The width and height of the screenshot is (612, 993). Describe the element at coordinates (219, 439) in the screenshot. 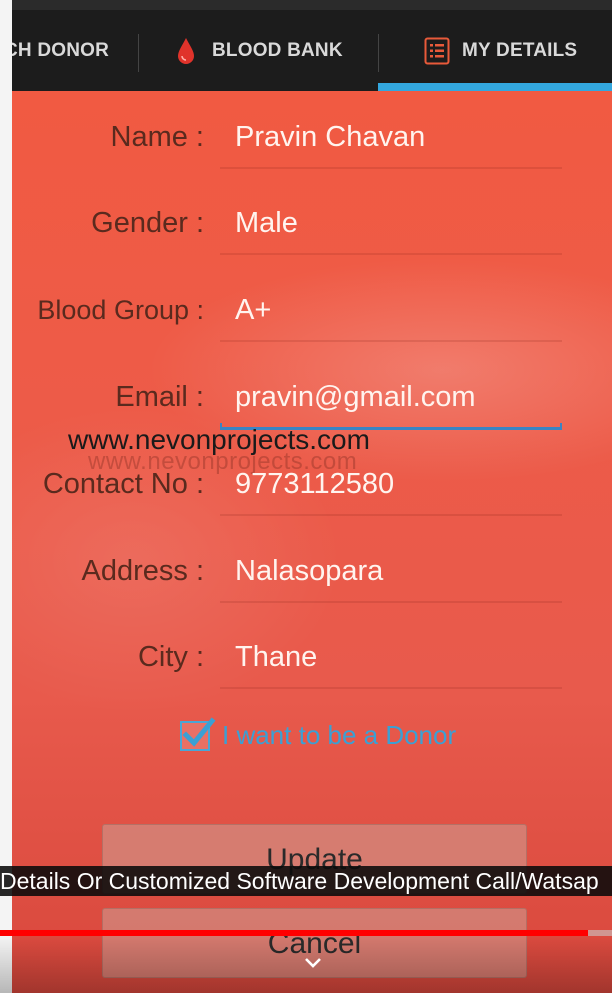

I see `watermark-text: www.nevonprojects.com` at that location.